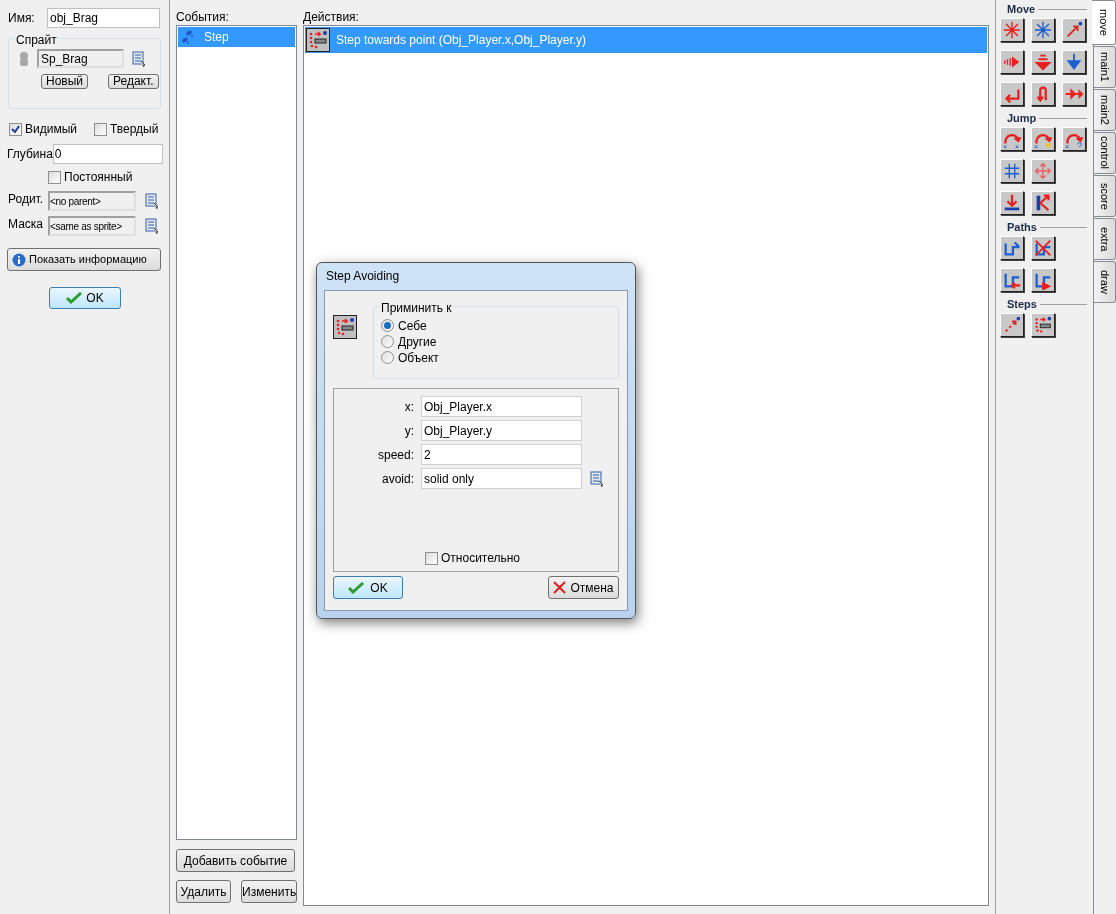 Image resolution: width=1116 pixels, height=914 pixels. What do you see at coordinates (84, 259) in the screenshot?
I see `show-info-button: Показать информацию` at bounding box center [84, 259].